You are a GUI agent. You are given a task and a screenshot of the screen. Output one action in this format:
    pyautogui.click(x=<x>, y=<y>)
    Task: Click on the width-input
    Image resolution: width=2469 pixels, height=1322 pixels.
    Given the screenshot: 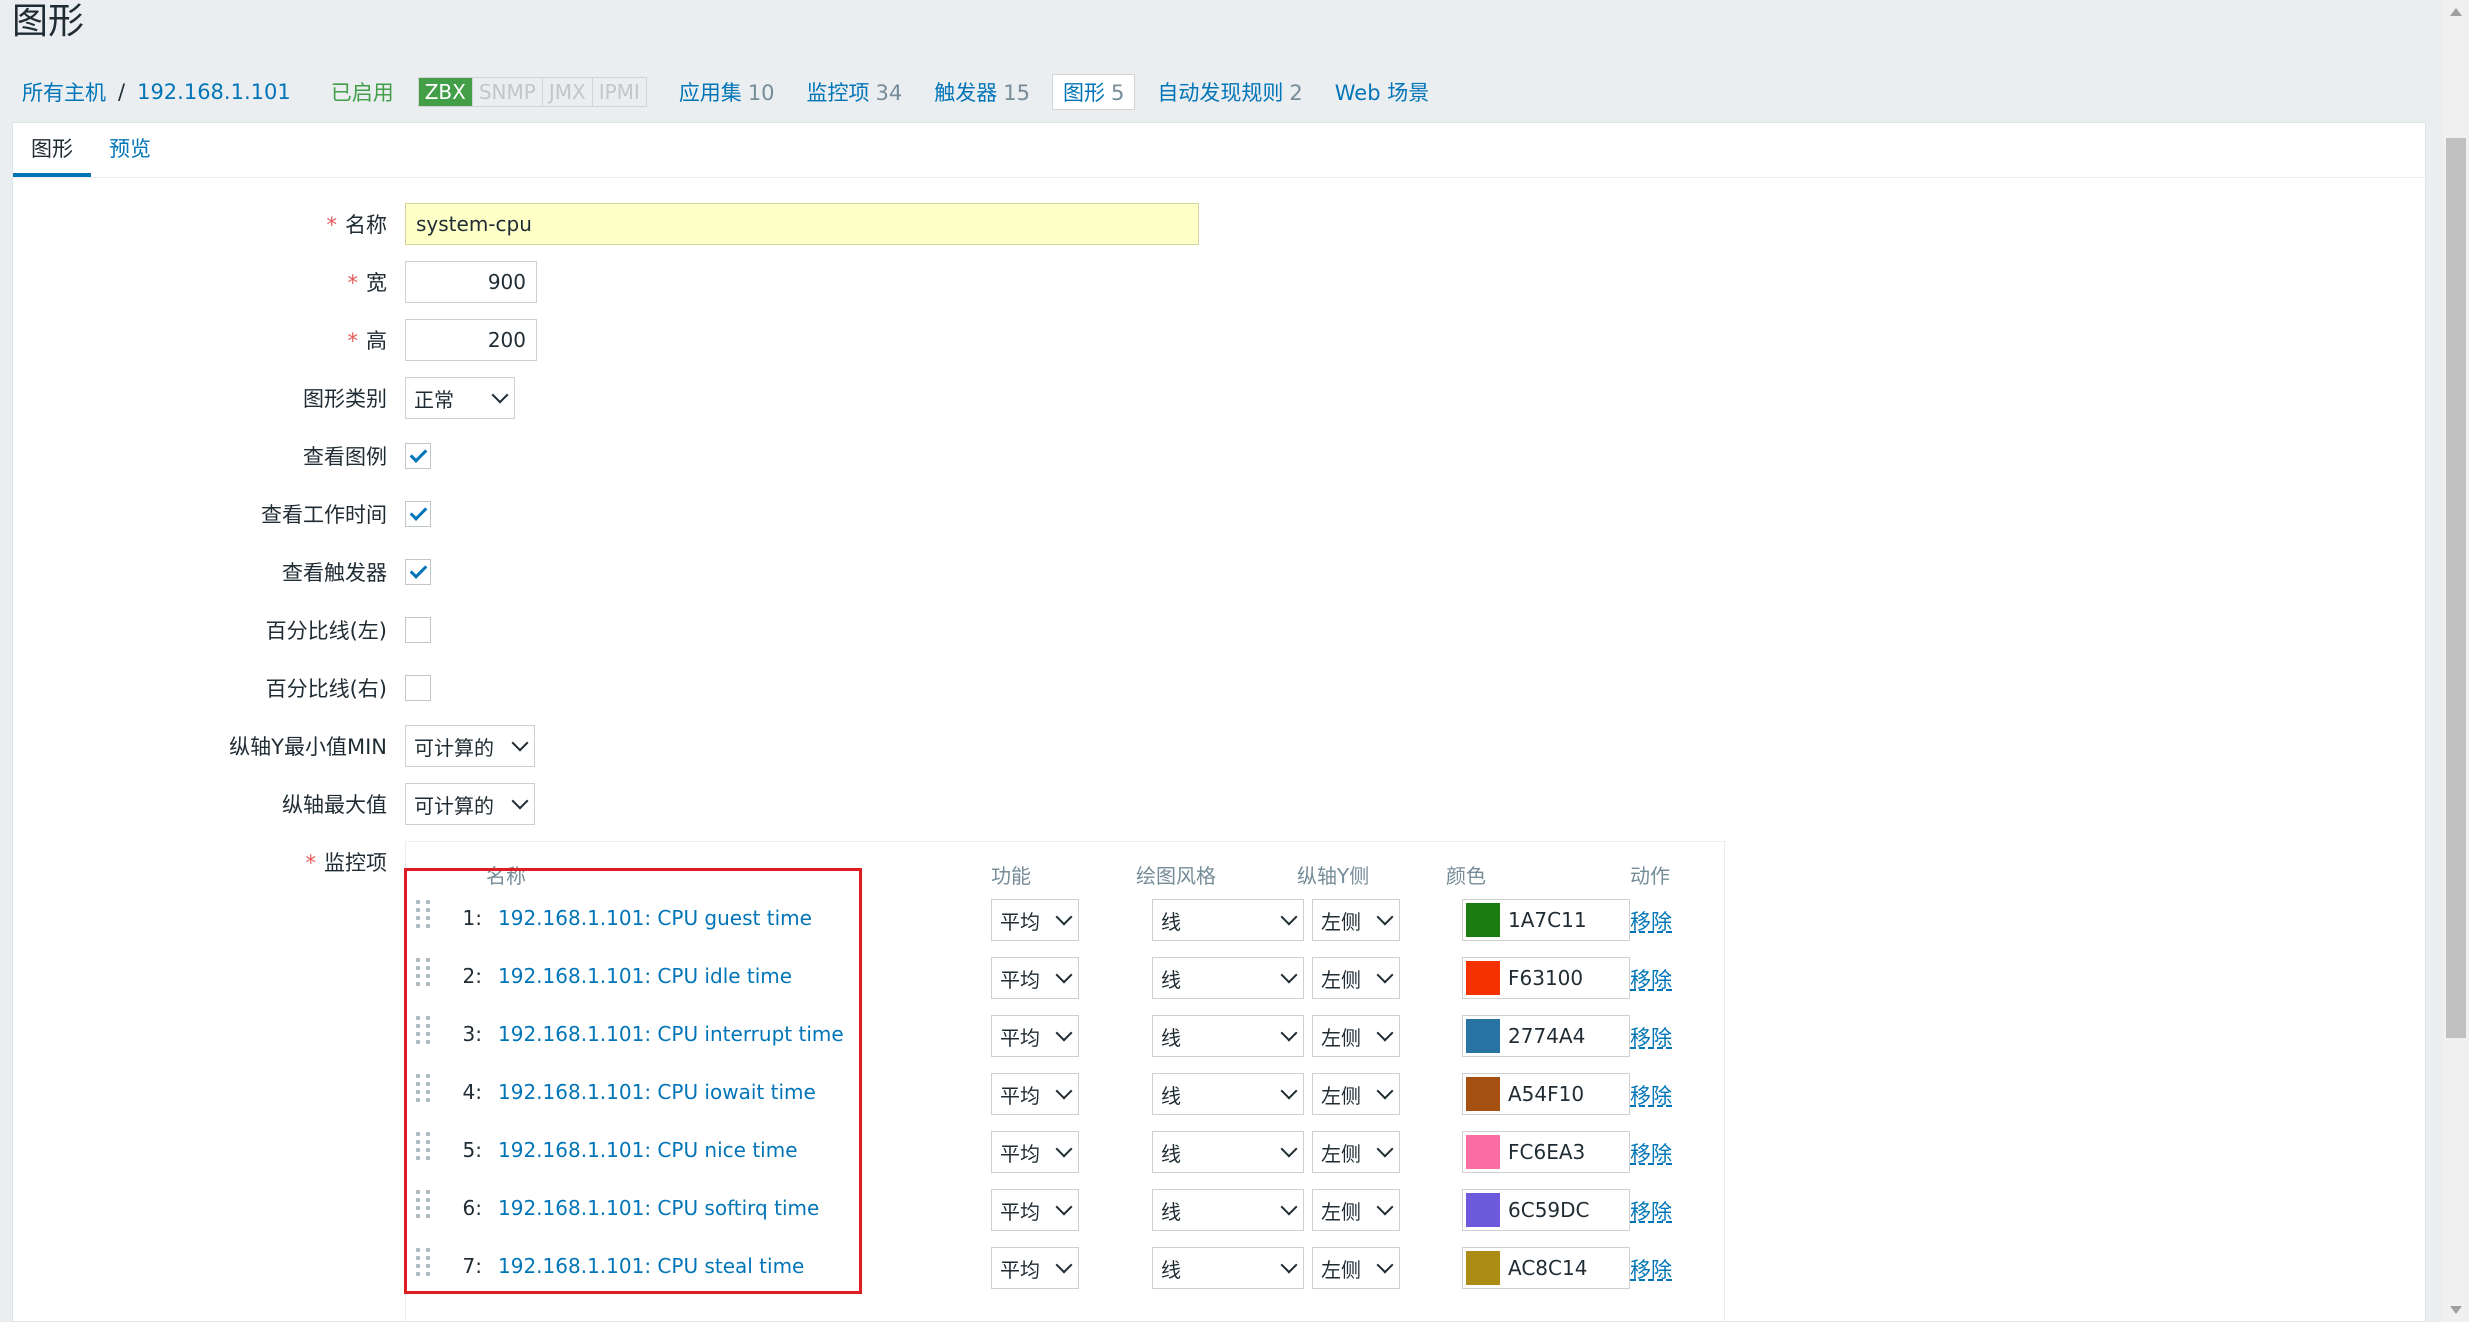 What is the action you would take?
    pyautogui.click(x=471, y=282)
    